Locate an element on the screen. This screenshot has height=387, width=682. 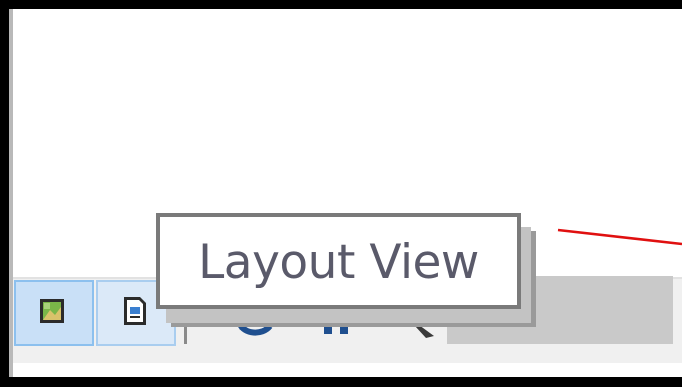
tooltip-text: Layout View is located at coordinates (338, 262).